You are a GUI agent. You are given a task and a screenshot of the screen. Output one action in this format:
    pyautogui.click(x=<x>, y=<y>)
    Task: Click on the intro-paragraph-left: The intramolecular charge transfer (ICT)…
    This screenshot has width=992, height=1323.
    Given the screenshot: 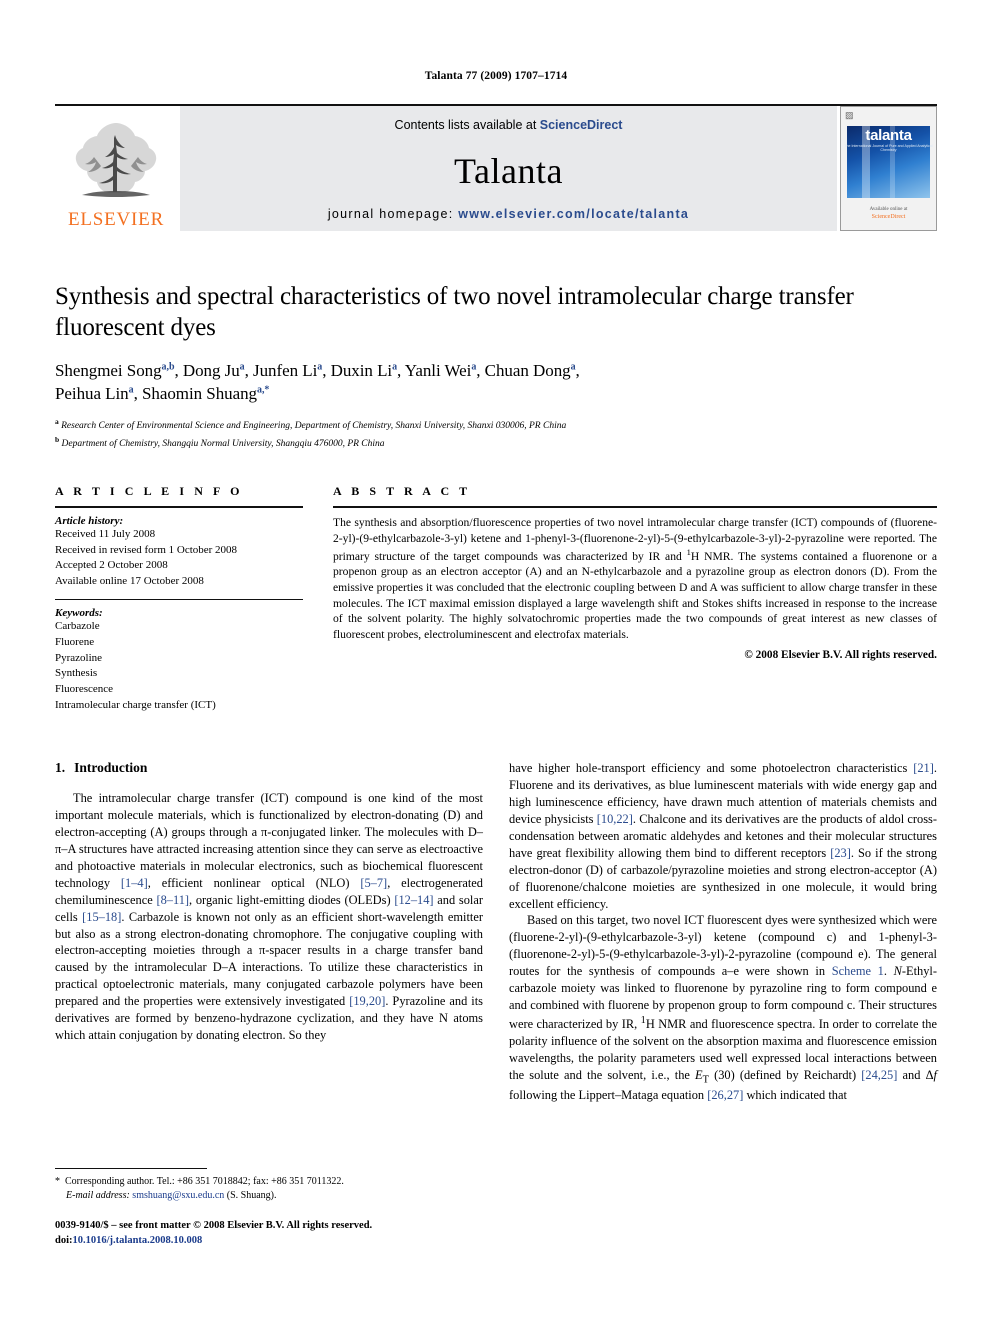 What is the action you would take?
    pyautogui.click(x=269, y=917)
    